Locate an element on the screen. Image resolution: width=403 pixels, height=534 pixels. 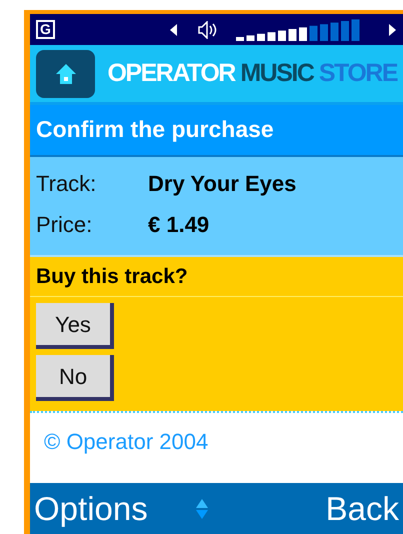
logo-word: STORE is located at coordinates (357, 72).